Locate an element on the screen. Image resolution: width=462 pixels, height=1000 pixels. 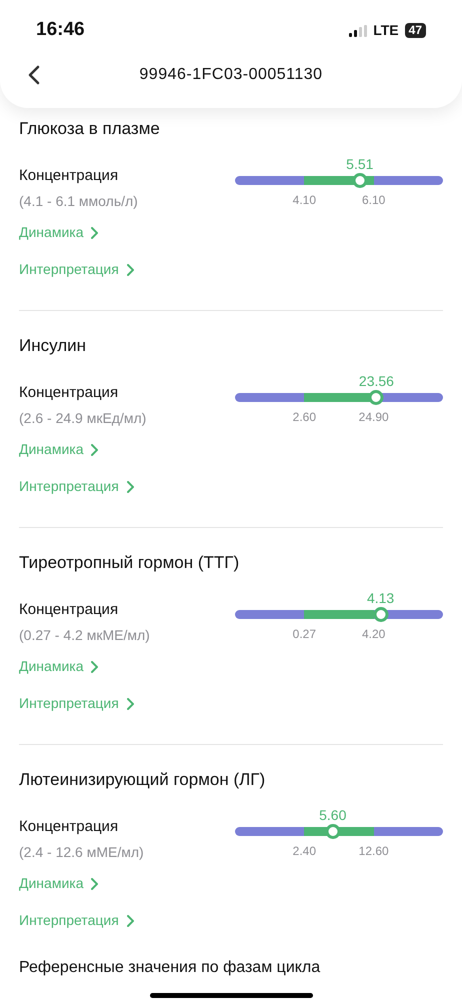
upper-limit: 12.60 is located at coordinates (373, 851).